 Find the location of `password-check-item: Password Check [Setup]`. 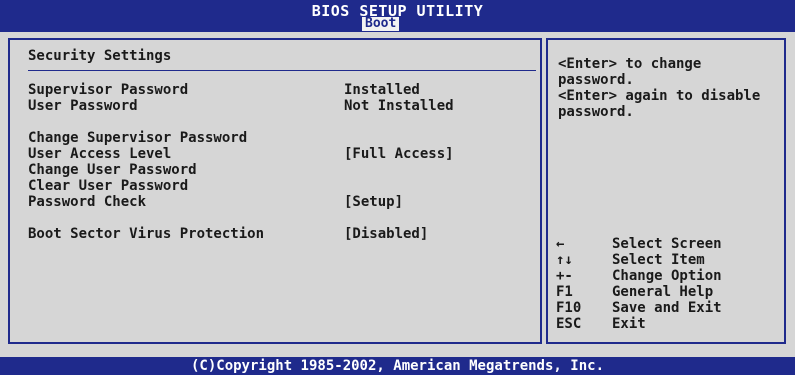

password-check-item: Password Check [Setup] is located at coordinates (278, 203).